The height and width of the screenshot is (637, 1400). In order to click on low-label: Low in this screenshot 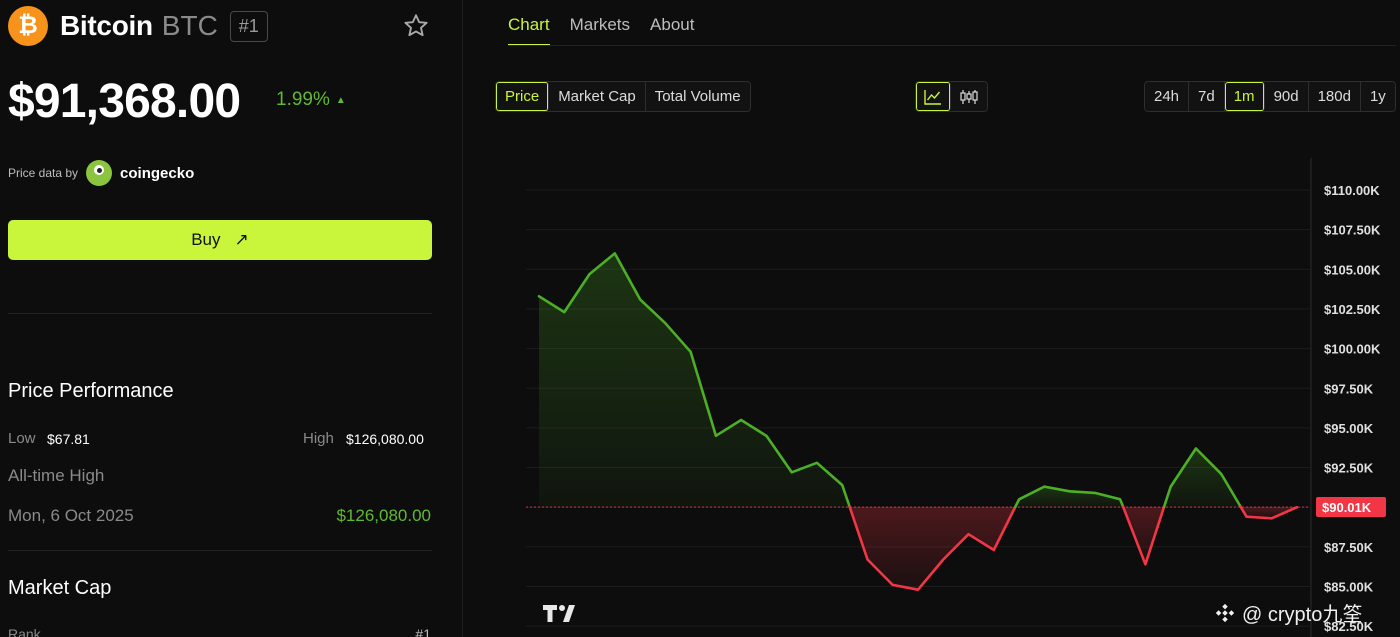, I will do `click(22, 438)`.